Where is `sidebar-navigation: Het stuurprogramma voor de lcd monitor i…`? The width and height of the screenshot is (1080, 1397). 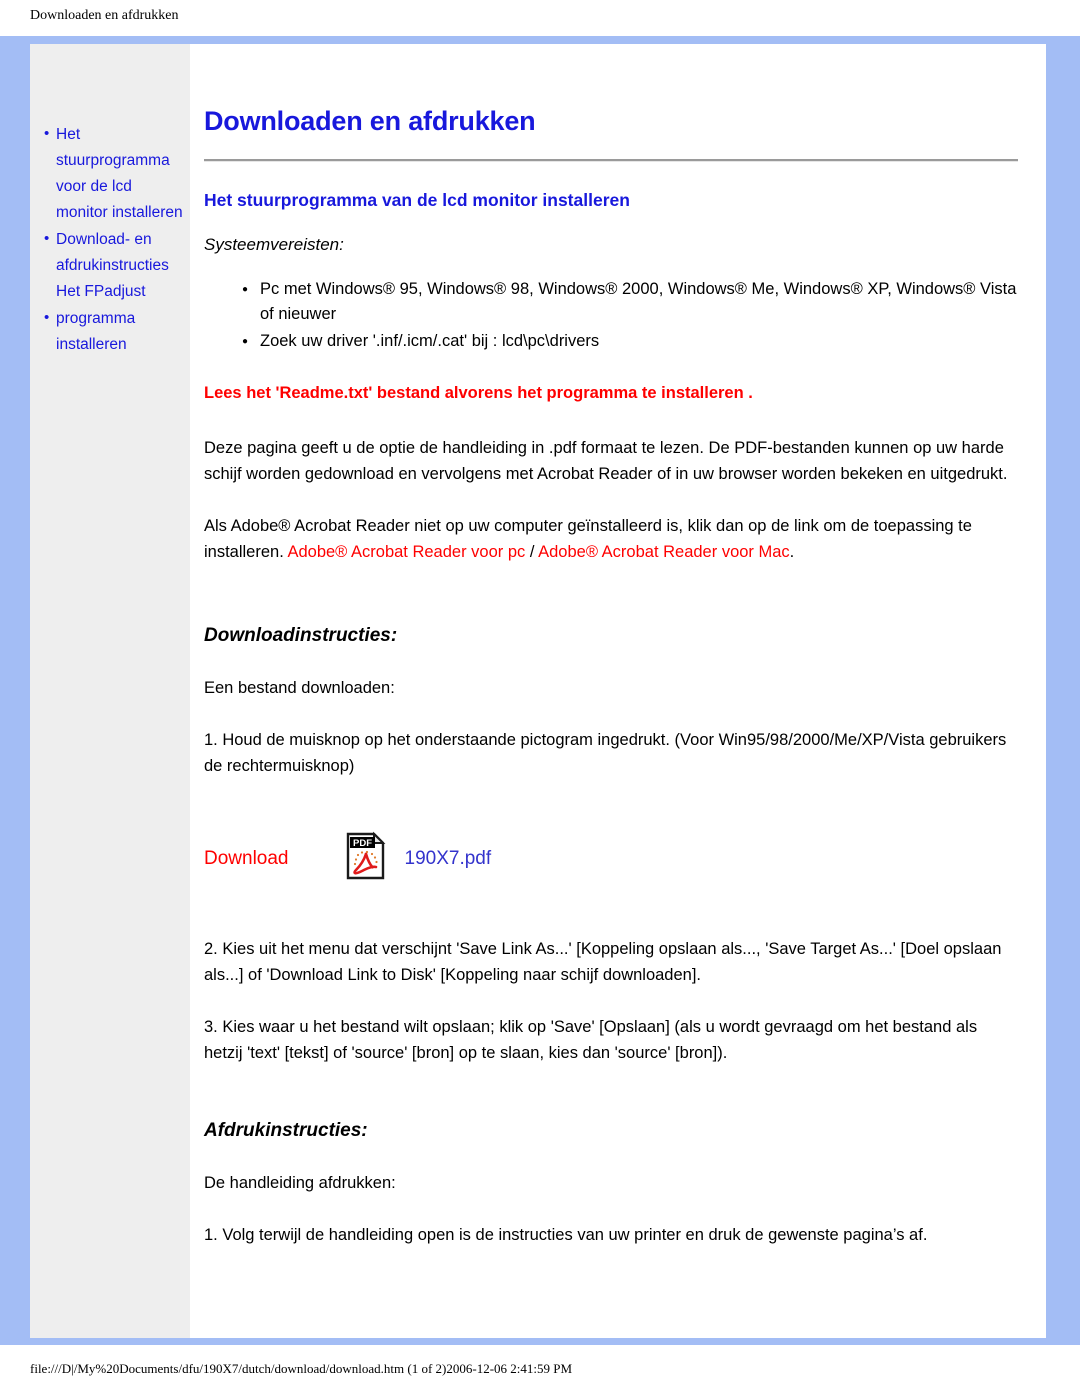 sidebar-navigation: Het stuurprogramma voor de lcd monitor i… is located at coordinates (110, 691).